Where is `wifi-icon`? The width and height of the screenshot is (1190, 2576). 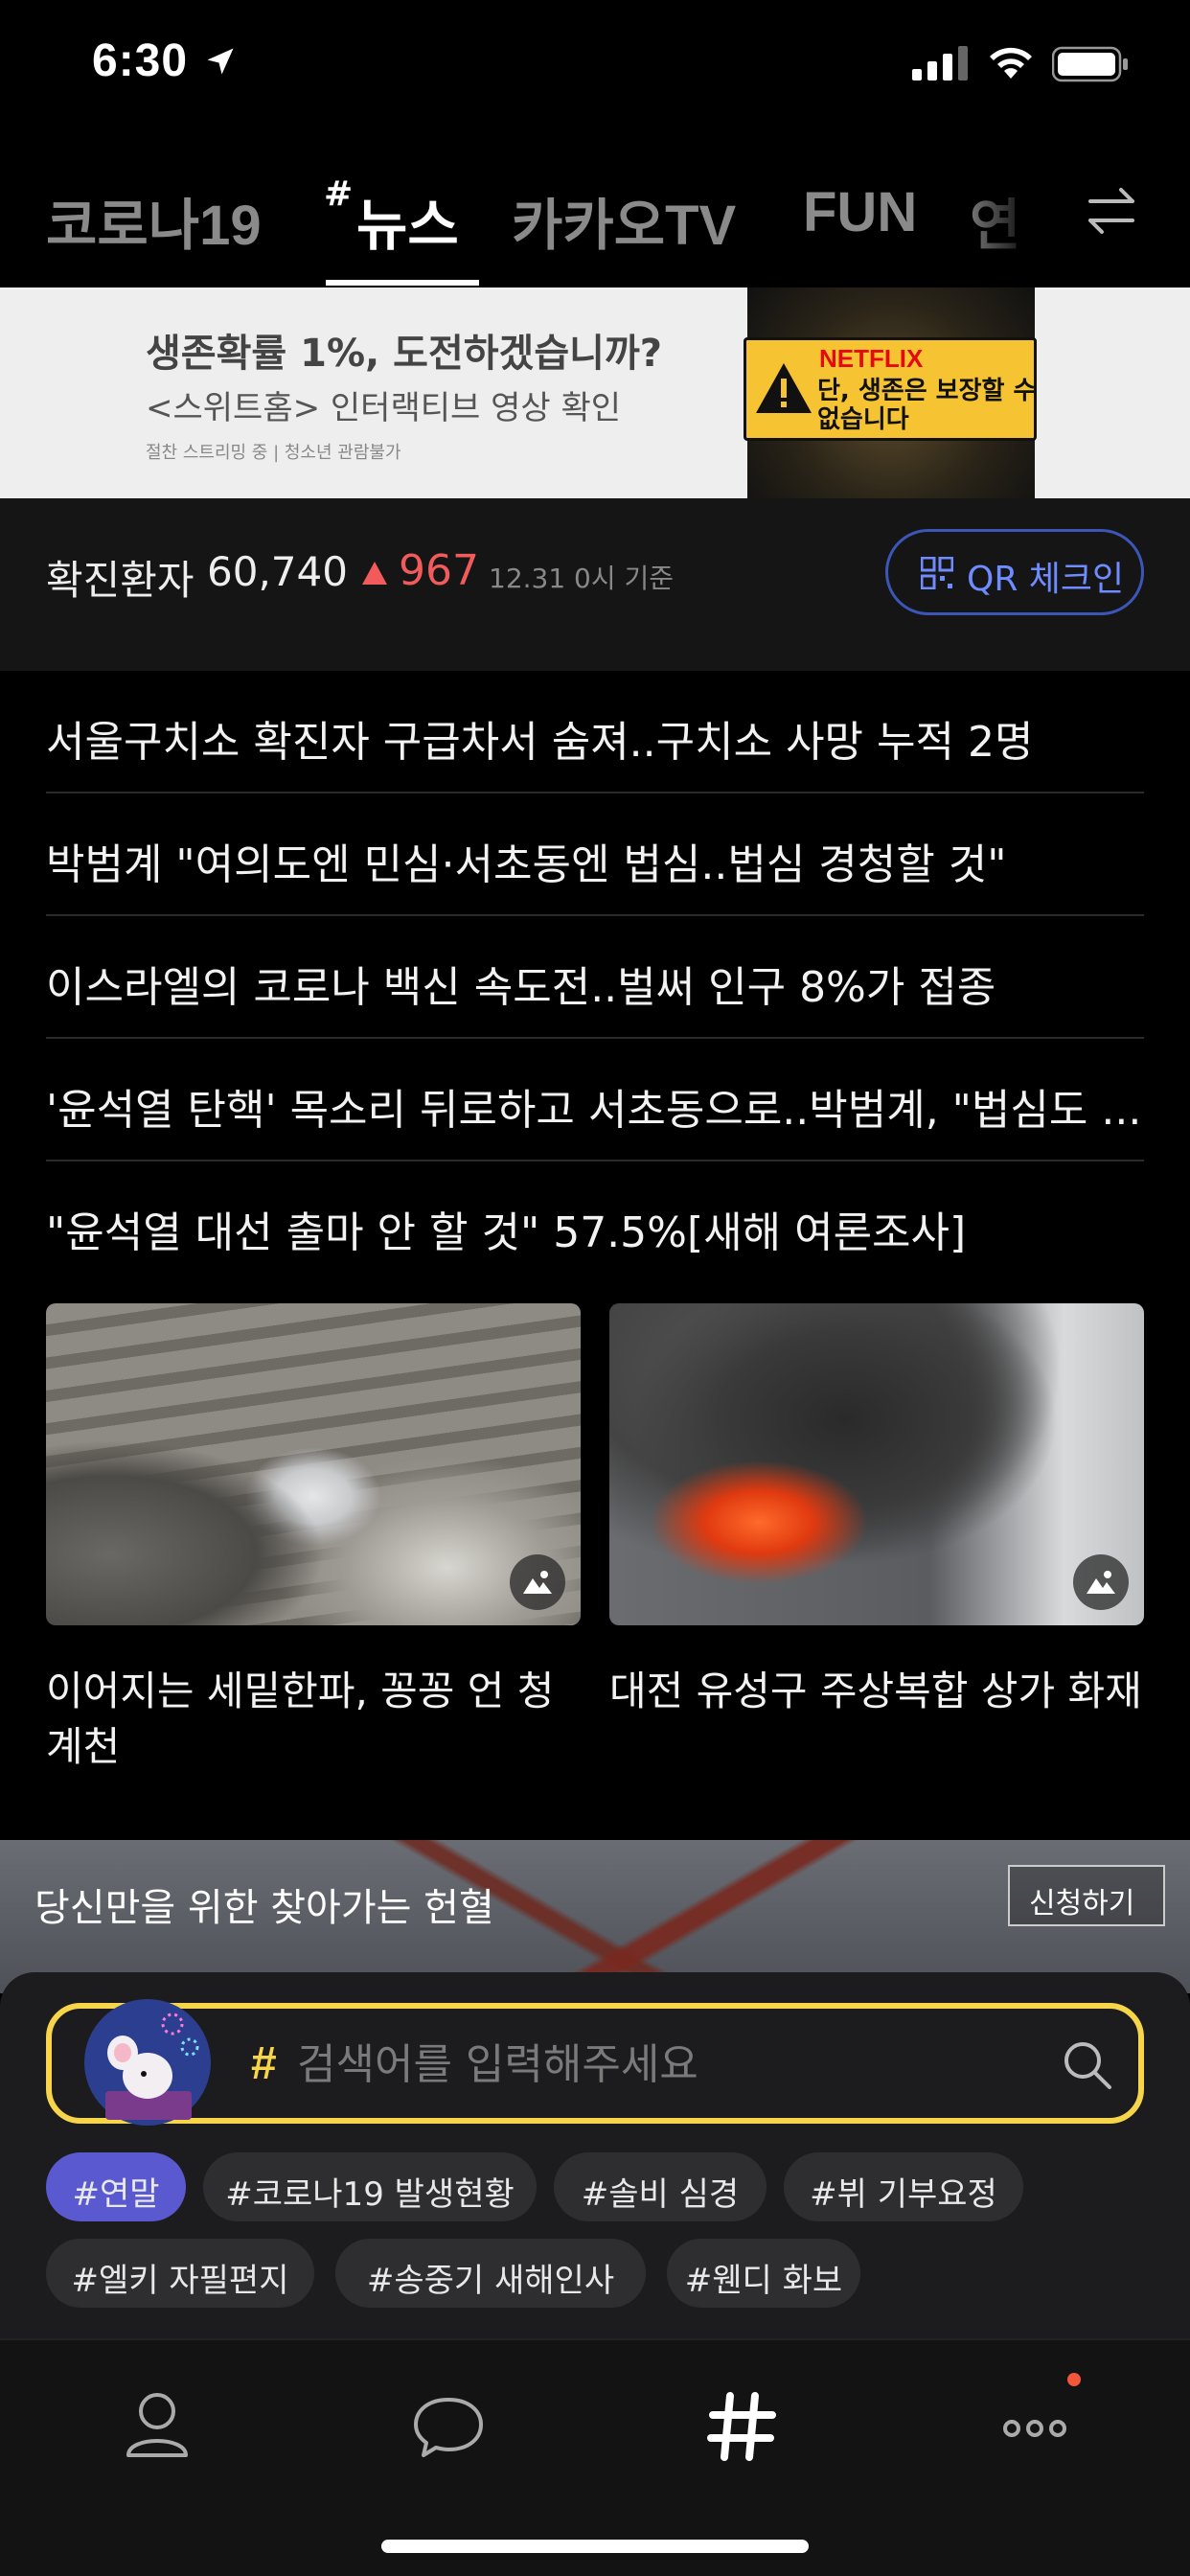 wifi-icon is located at coordinates (1011, 63).